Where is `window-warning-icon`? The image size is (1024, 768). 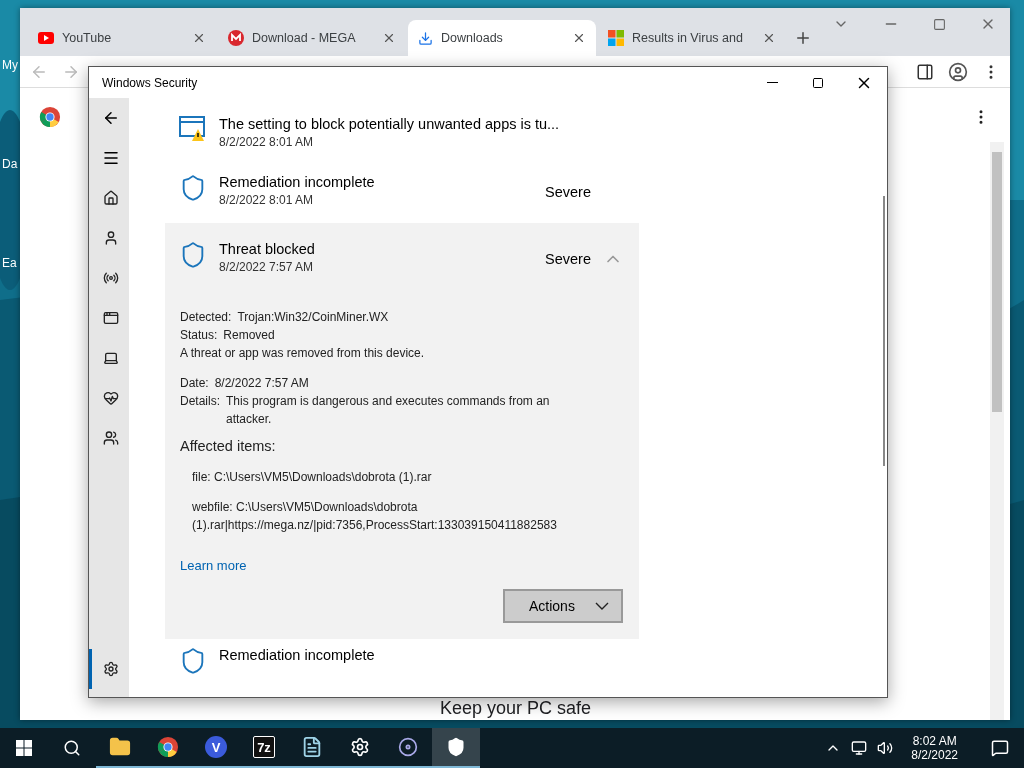 window-warning-icon is located at coordinates (193, 129).